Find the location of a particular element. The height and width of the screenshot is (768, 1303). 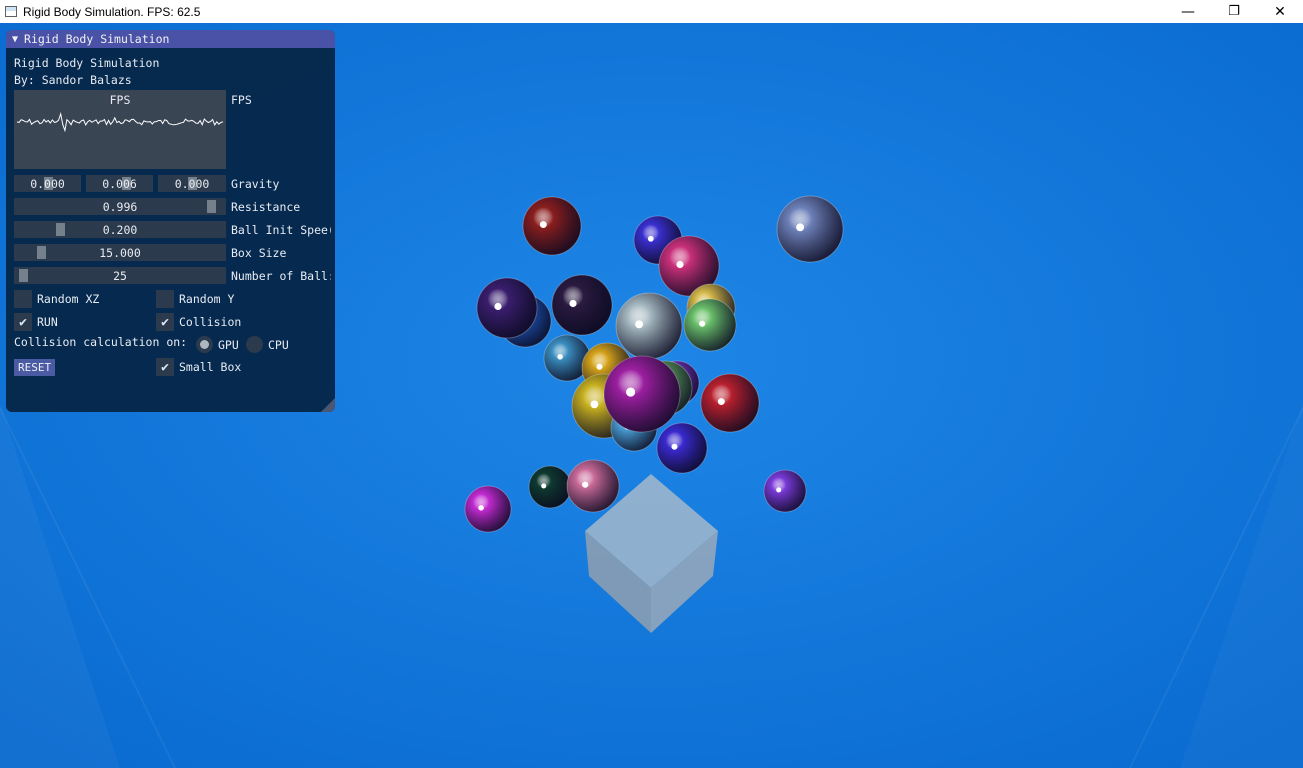

num-balls-value: 25 is located at coordinates (120, 275).